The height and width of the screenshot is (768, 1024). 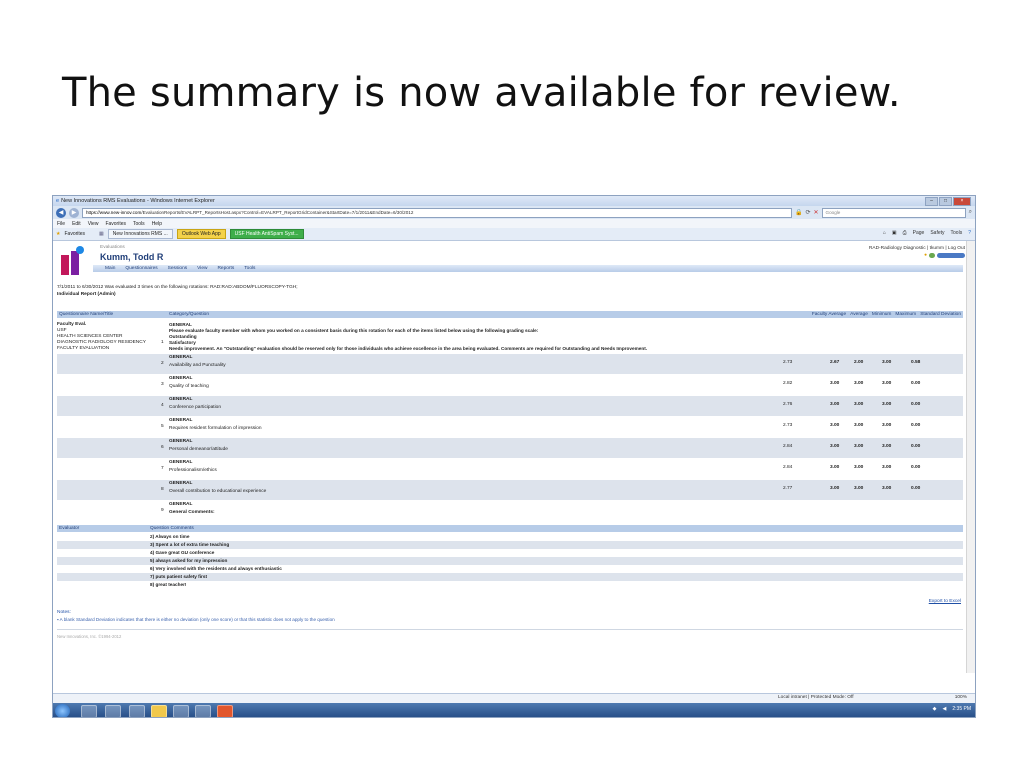 I want to click on tools-menu: Tools, so click(x=957, y=233).